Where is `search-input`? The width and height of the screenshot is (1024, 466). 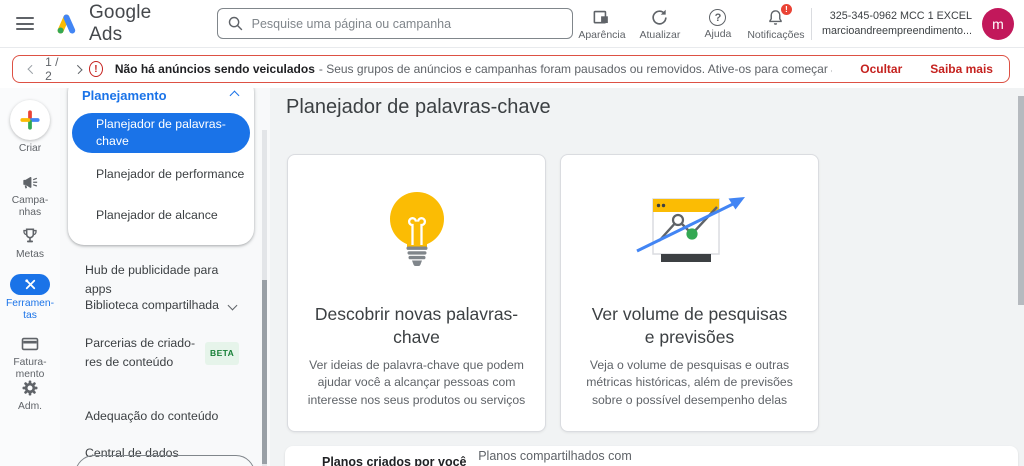 search-input is located at coordinates (394, 23).